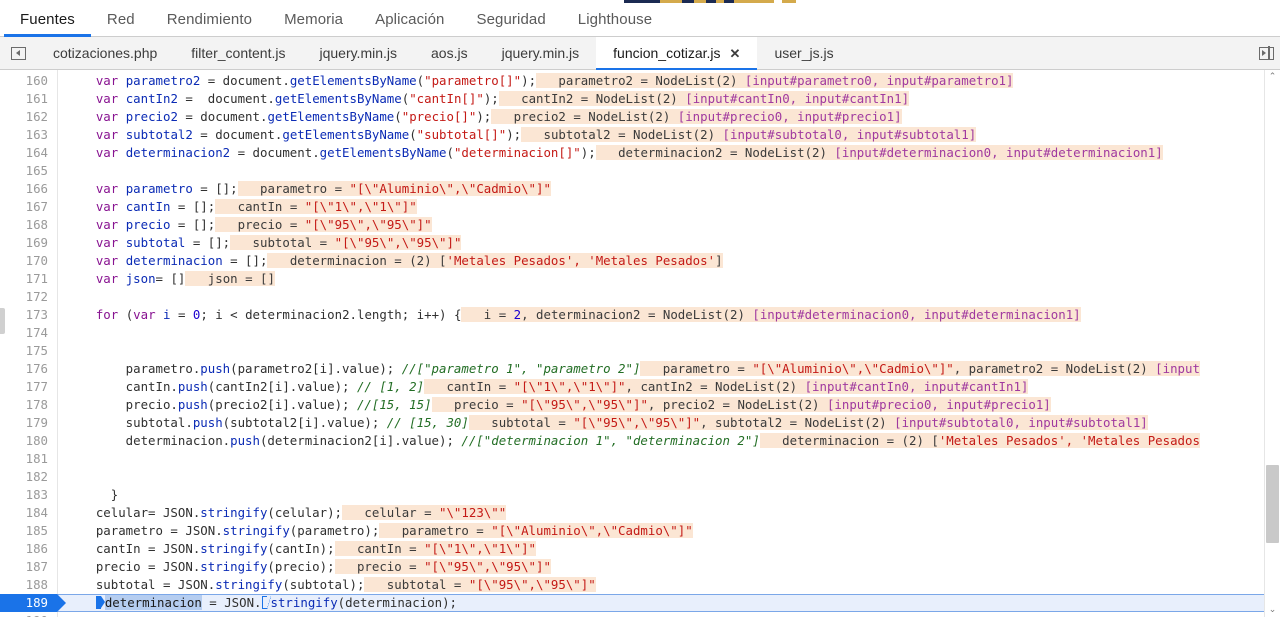 The image size is (1280, 617). Describe the element at coordinates (238, 53) in the screenshot. I see `file-tab-filter-content-js: filter_content.js` at that location.